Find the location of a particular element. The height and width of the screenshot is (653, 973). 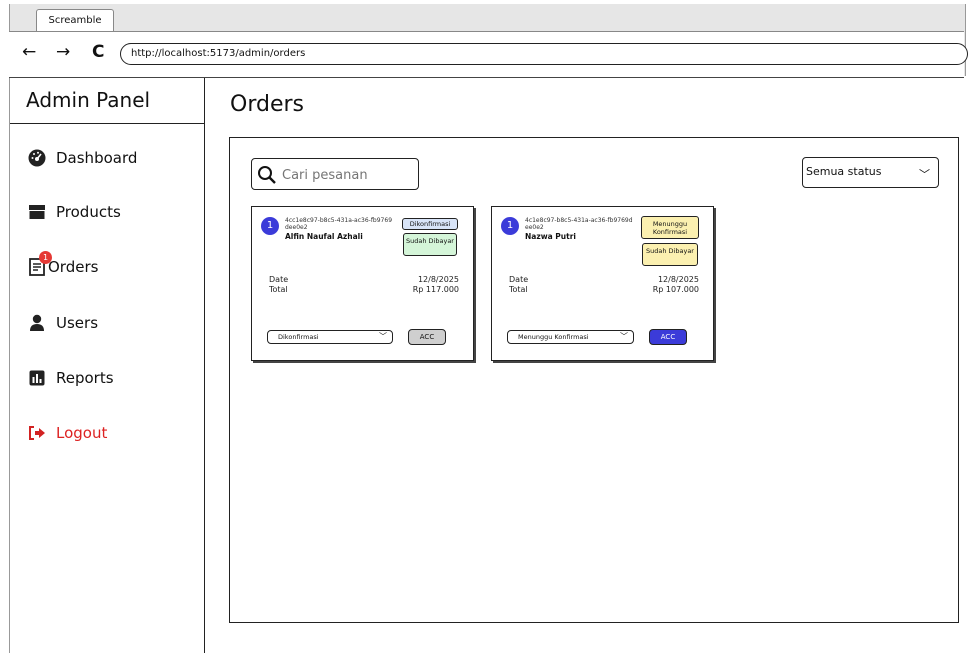

sidebar-item-products: Products is located at coordinates (73, 212).